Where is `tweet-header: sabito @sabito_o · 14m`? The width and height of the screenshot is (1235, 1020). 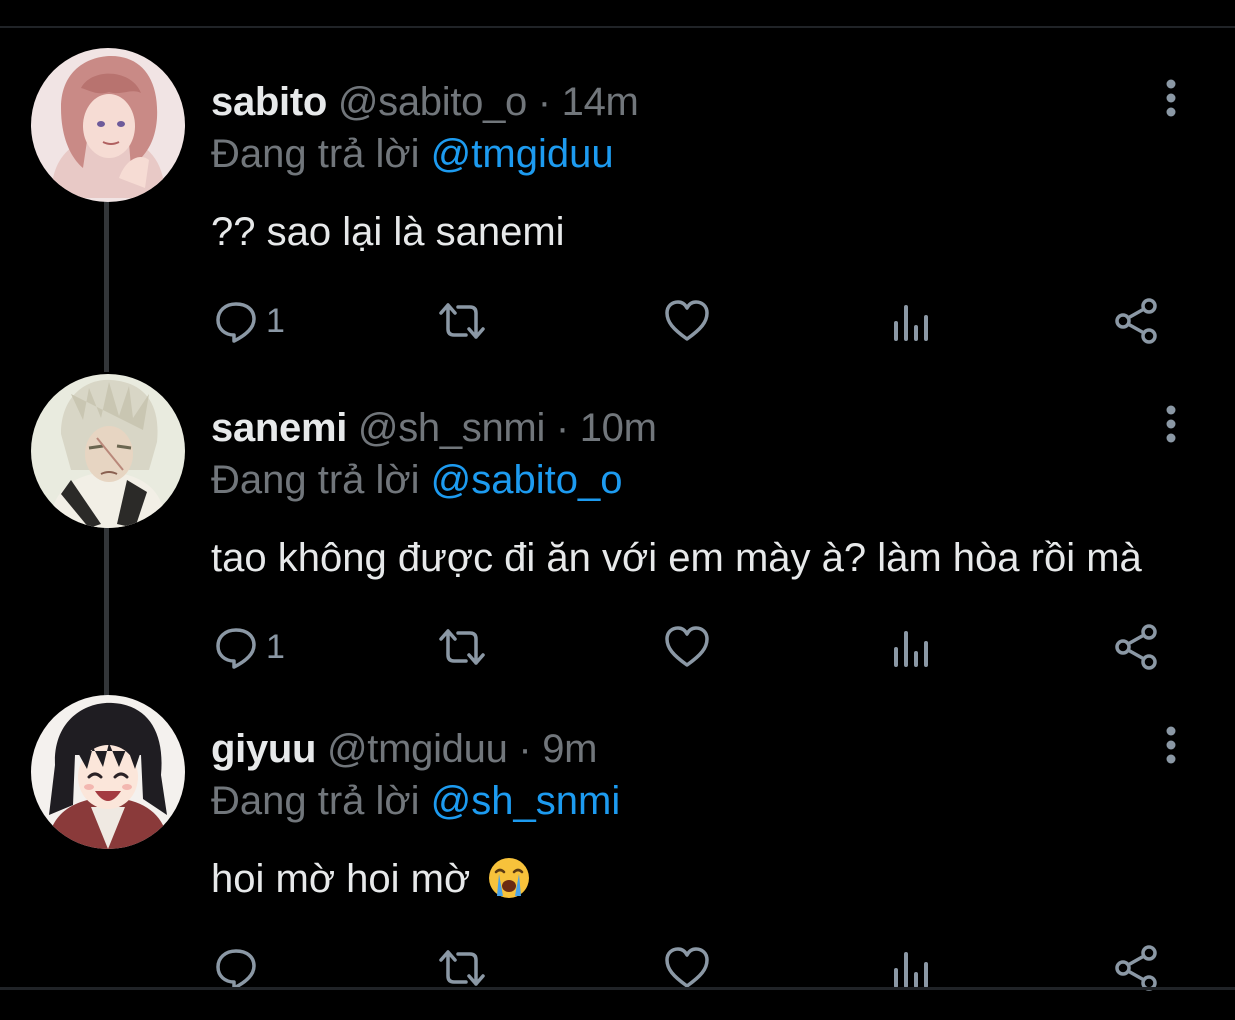 tweet-header: sabito @sabito_o · 14m is located at coordinates (425, 102).